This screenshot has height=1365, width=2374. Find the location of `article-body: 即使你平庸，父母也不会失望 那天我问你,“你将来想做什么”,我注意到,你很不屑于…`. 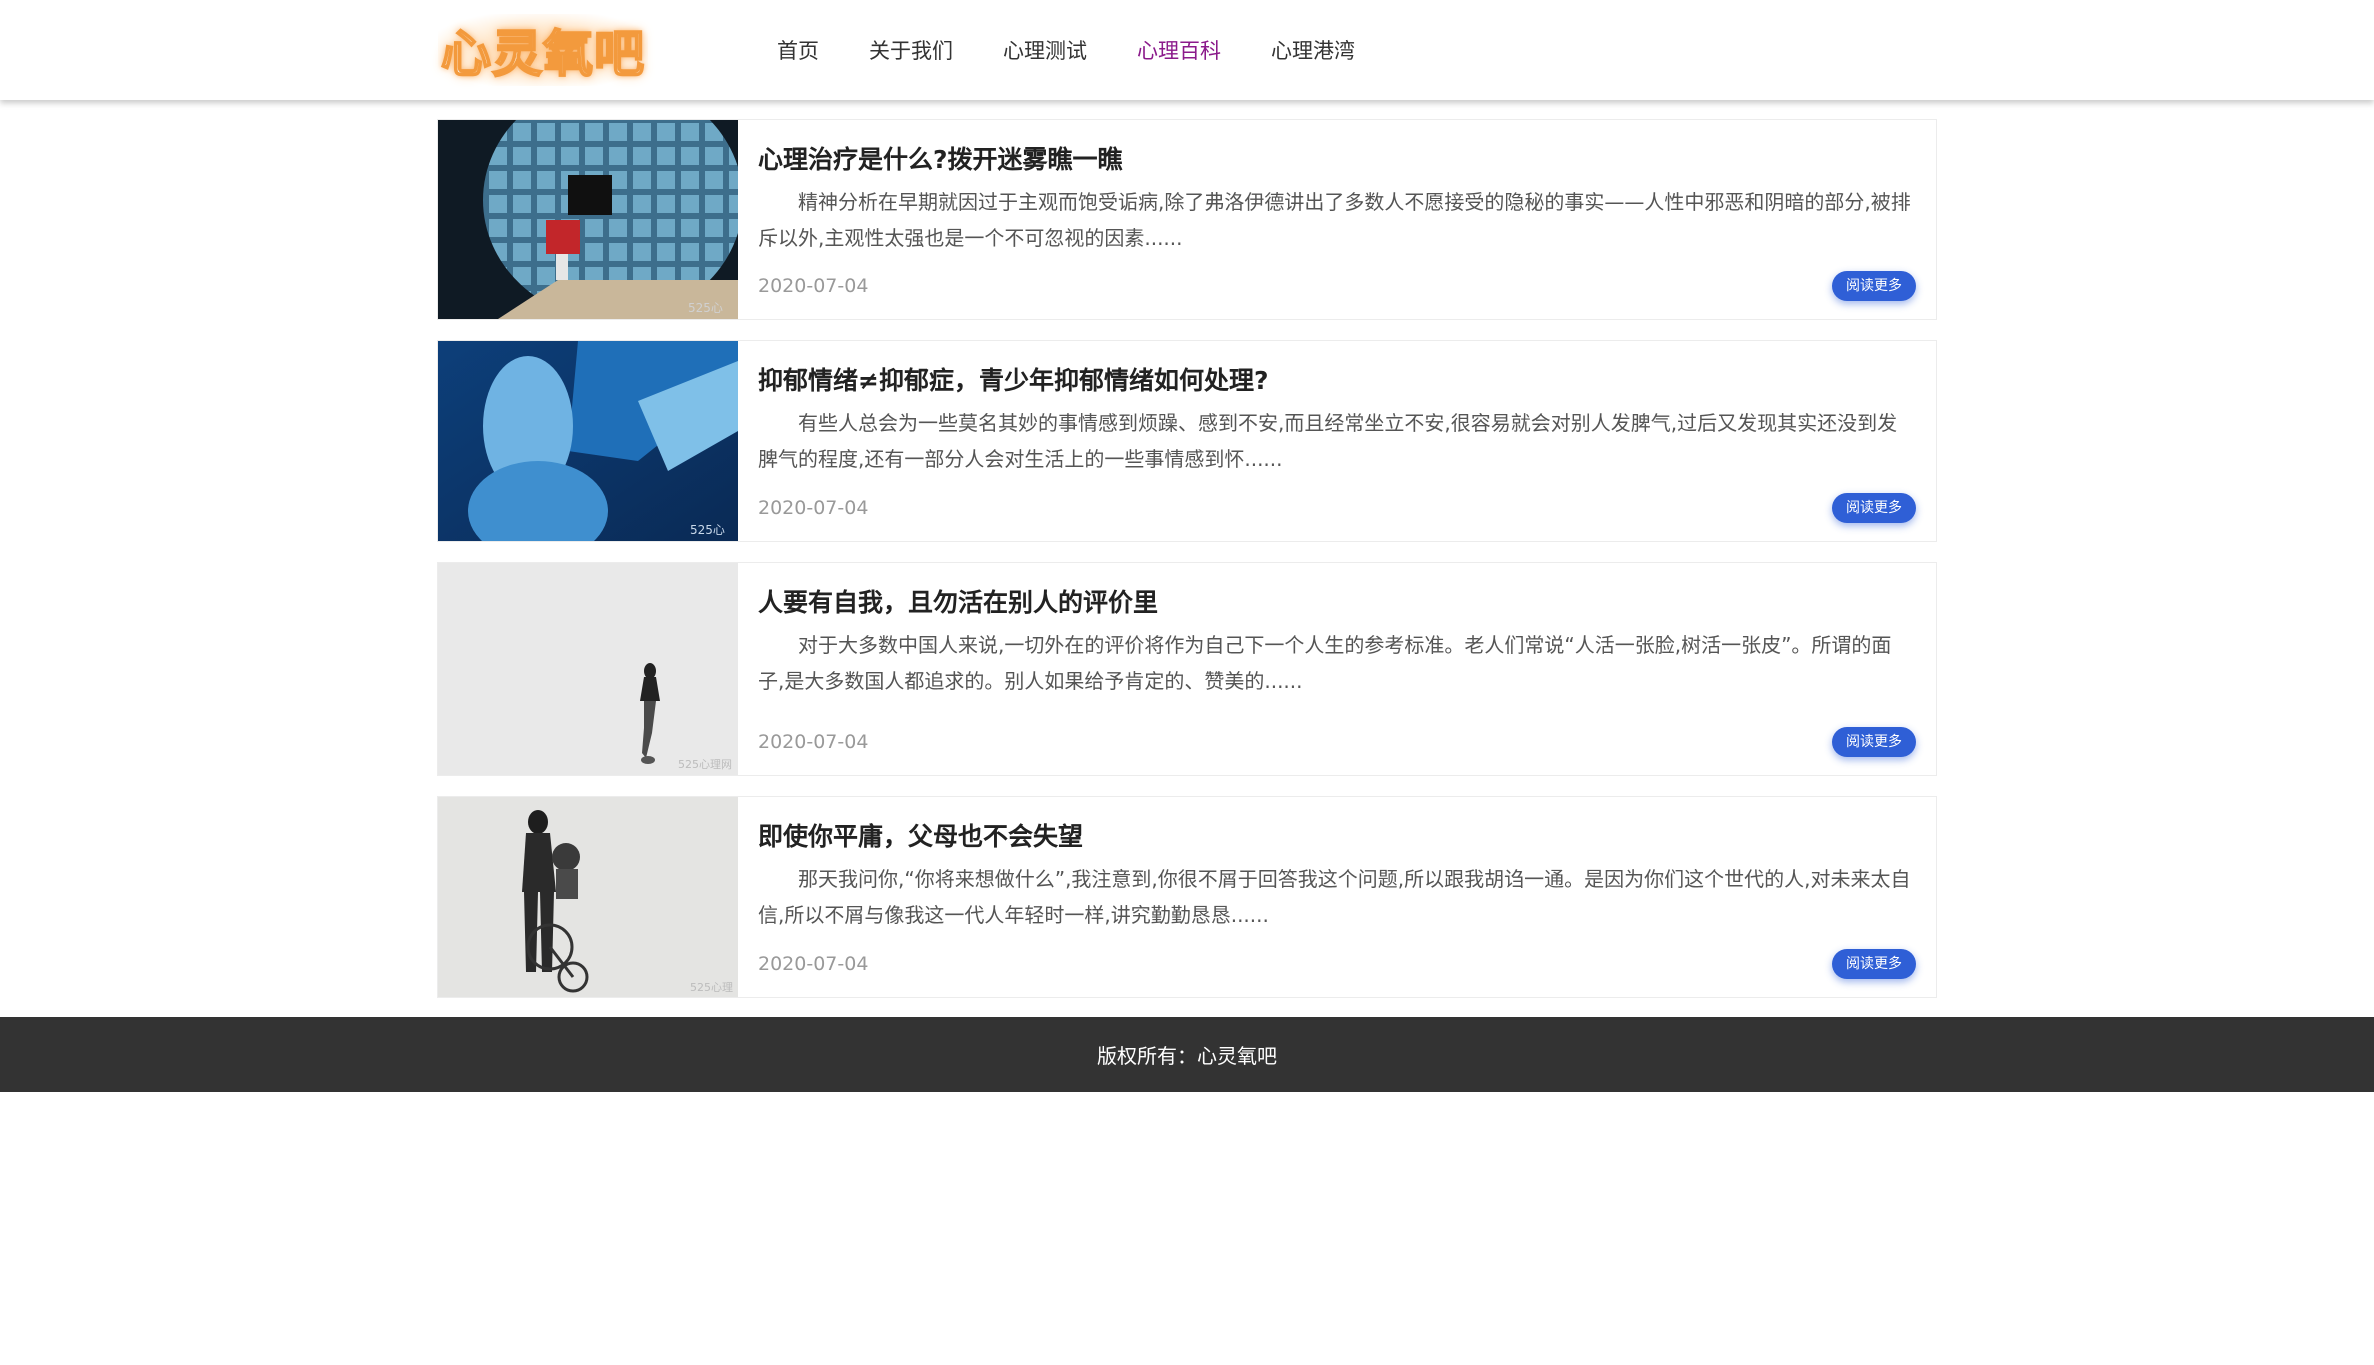

article-body: 即使你平庸，父母也不会失望 那天我问你,“你将来想做什么”,我注意到,你很不屑于… is located at coordinates (1337, 897).